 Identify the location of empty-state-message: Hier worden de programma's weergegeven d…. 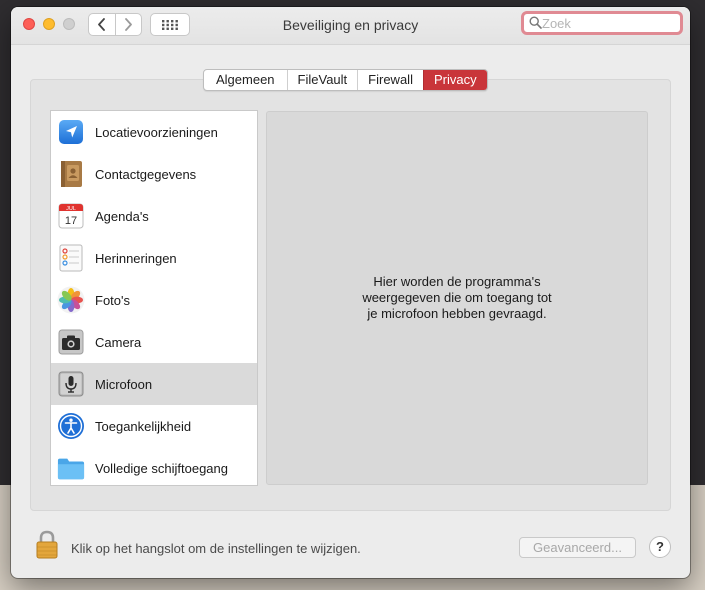
(457, 298).